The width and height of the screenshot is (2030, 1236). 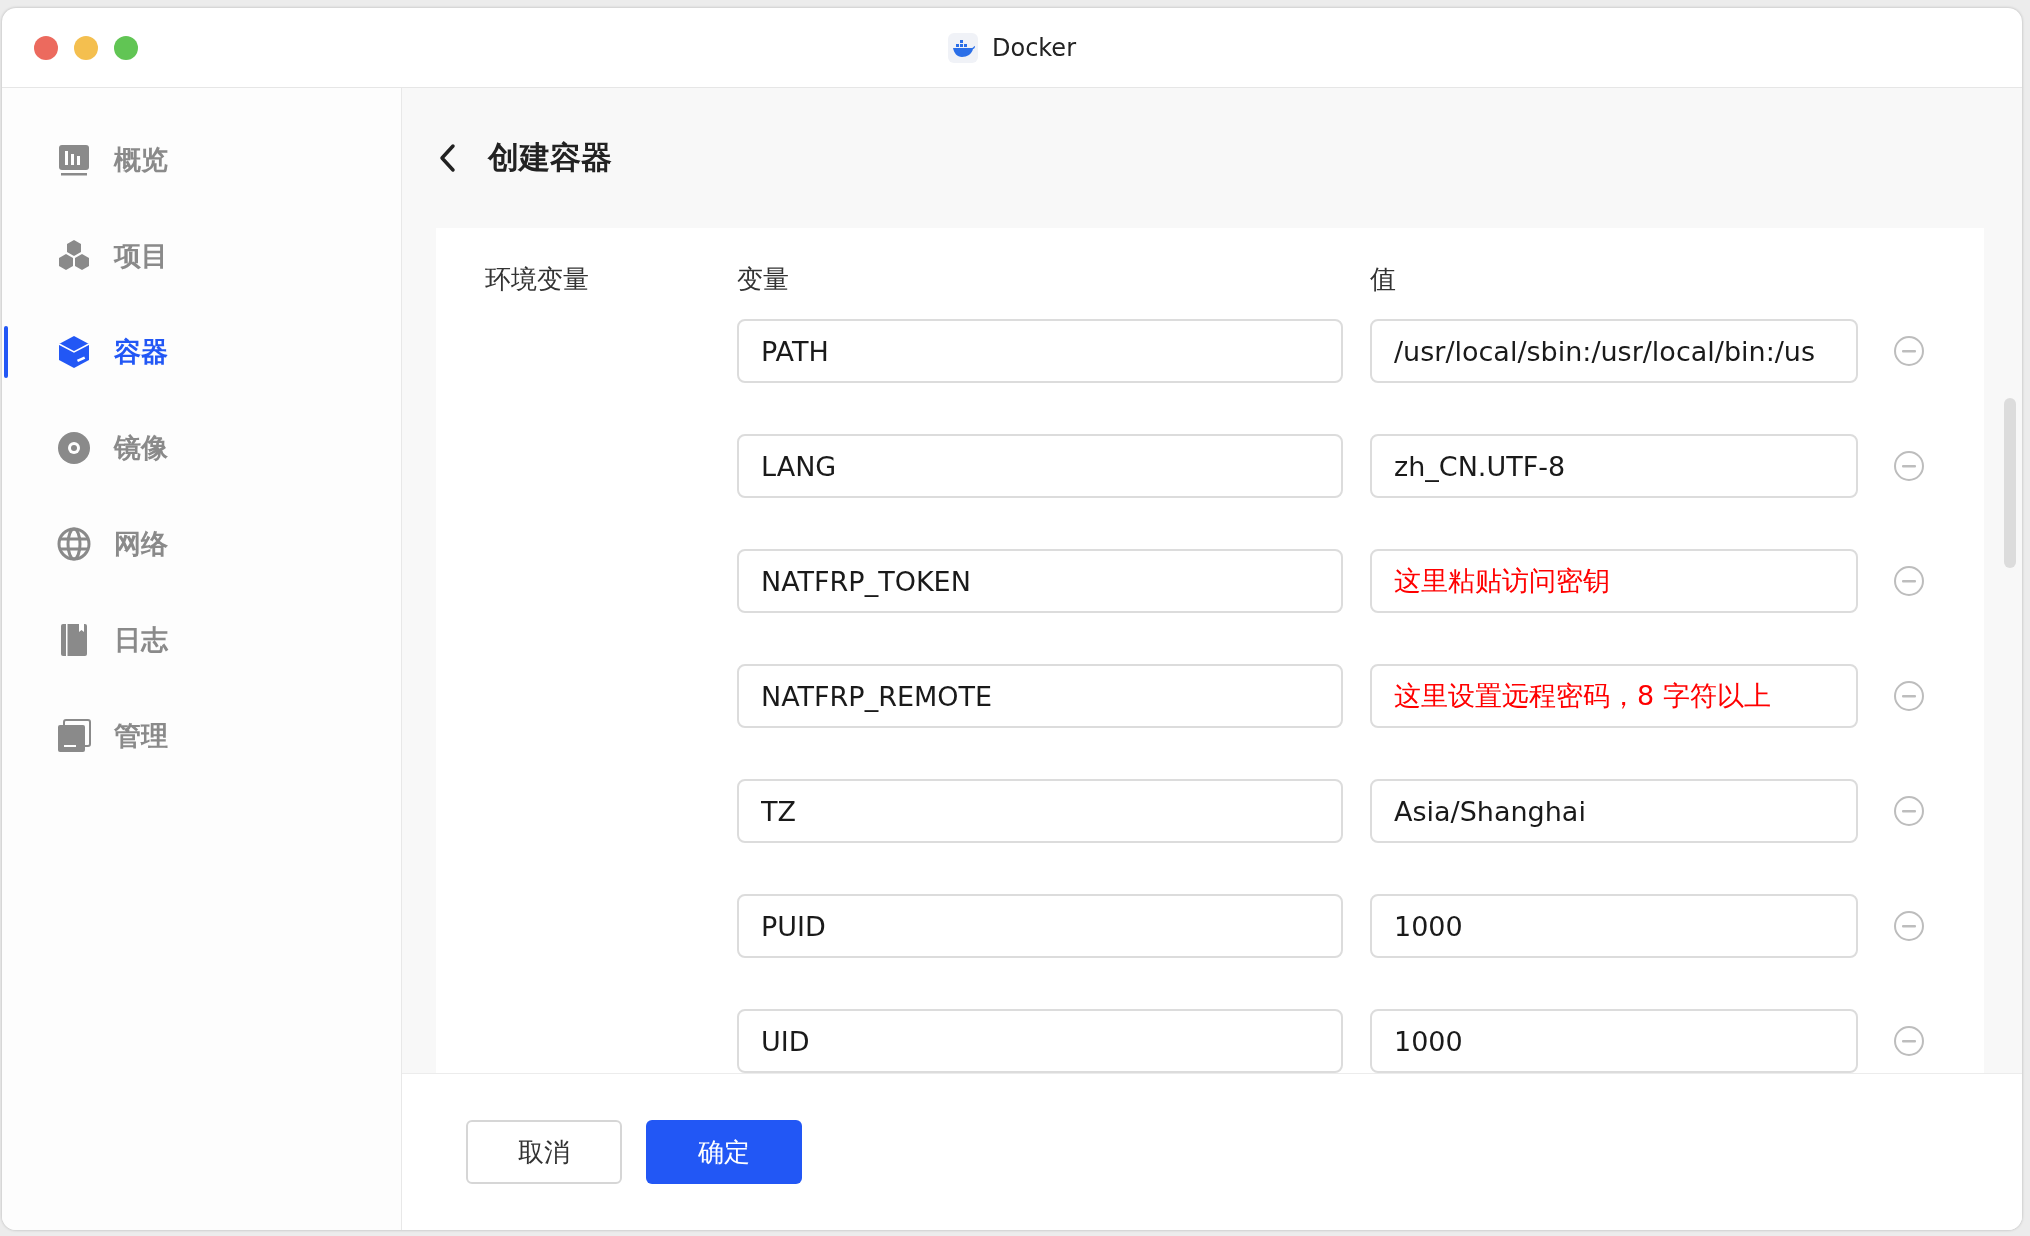 I want to click on sidebar-item: 容器, so click(x=201, y=352).